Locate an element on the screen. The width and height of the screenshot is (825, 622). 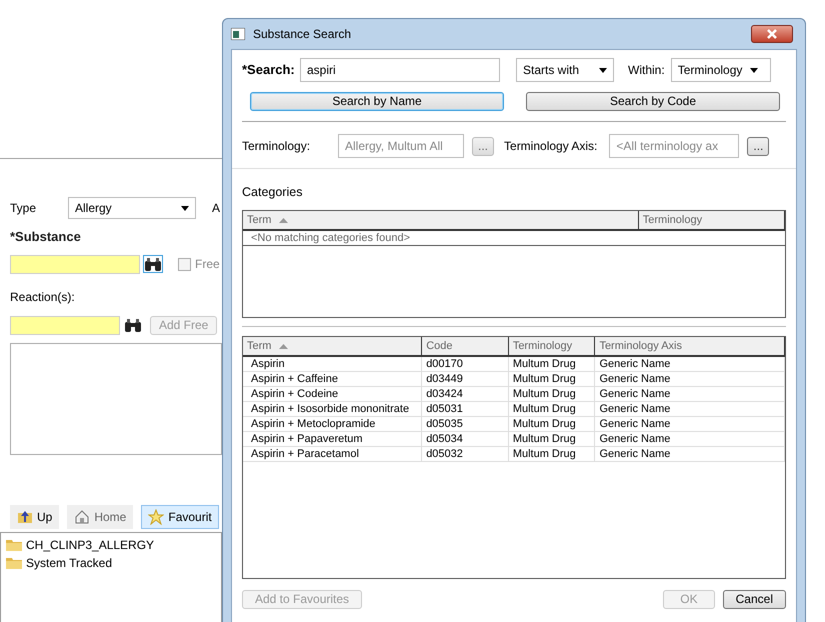
home-icon is located at coordinates (82, 516).